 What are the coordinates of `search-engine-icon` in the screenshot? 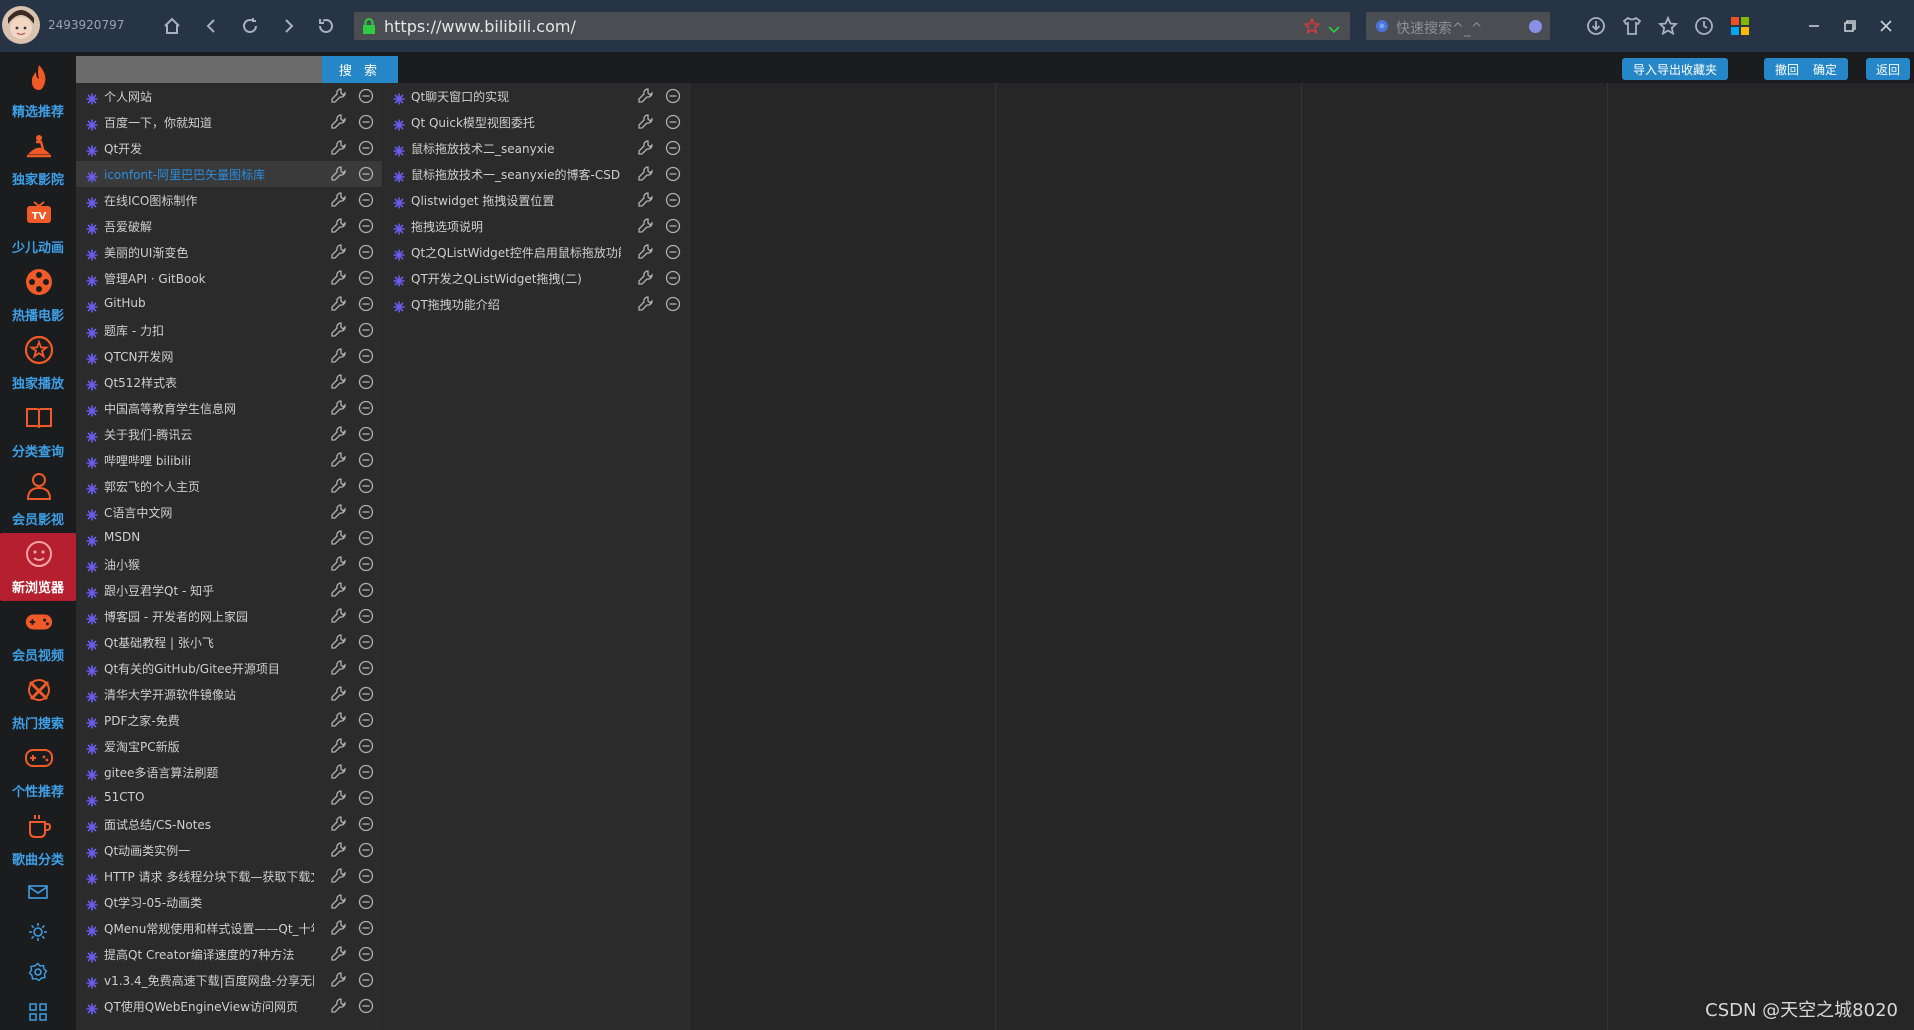 It's located at (1382, 28).